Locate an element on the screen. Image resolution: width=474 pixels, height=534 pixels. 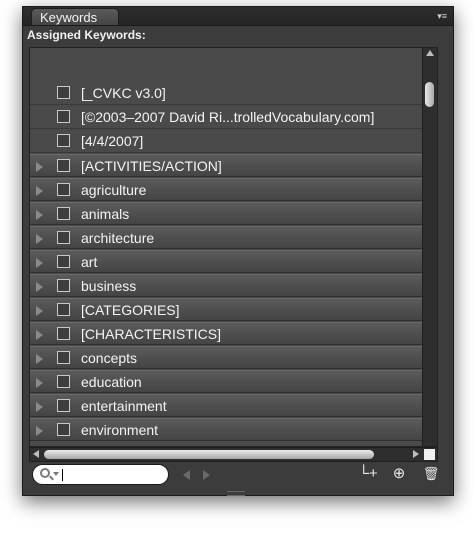
keyword-label: entertainment is located at coordinates (124, 406).